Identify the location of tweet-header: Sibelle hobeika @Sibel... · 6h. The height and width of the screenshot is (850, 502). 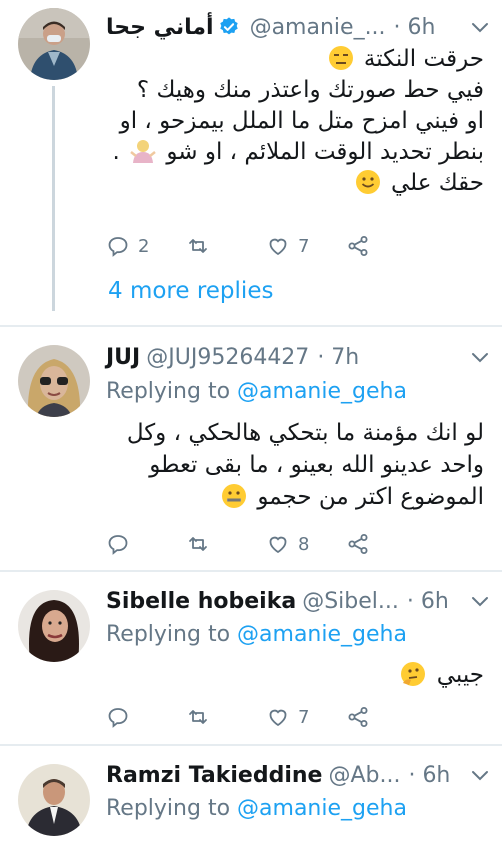
(299, 601).